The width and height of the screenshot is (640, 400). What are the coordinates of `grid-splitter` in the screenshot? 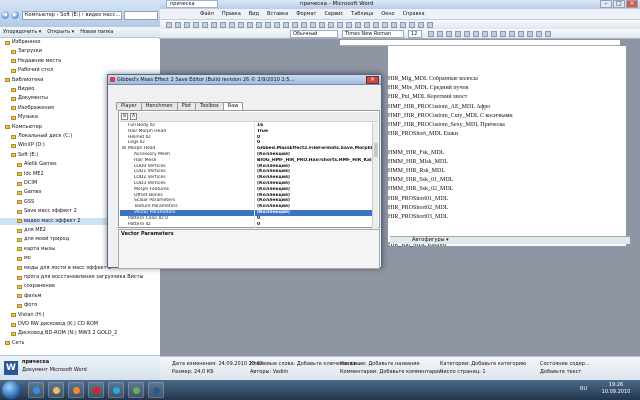 It's located at (254, 175).